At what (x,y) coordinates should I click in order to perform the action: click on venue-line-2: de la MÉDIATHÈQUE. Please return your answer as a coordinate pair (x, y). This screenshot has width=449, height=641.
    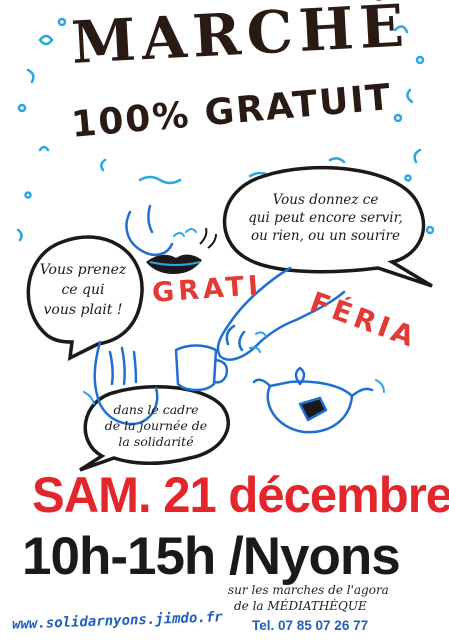
    Looking at the image, I should click on (300, 606).